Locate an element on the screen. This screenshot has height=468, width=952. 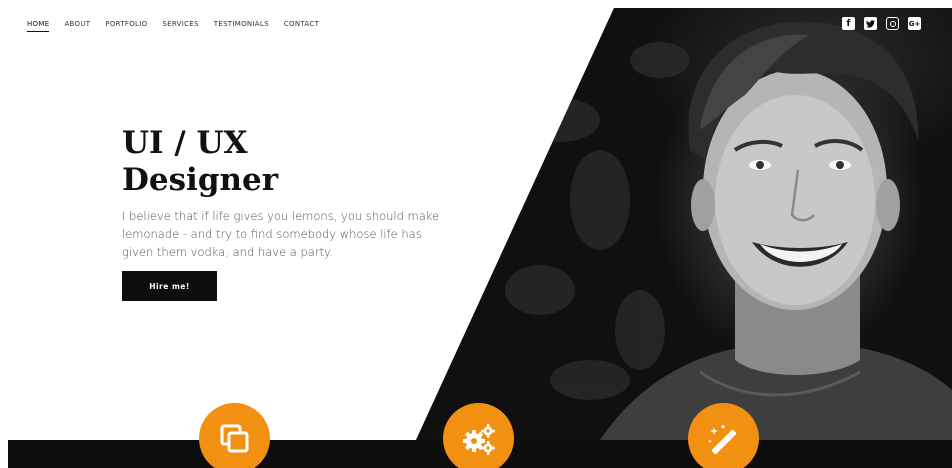
hire-me-button: Hire me! is located at coordinates (169, 286).